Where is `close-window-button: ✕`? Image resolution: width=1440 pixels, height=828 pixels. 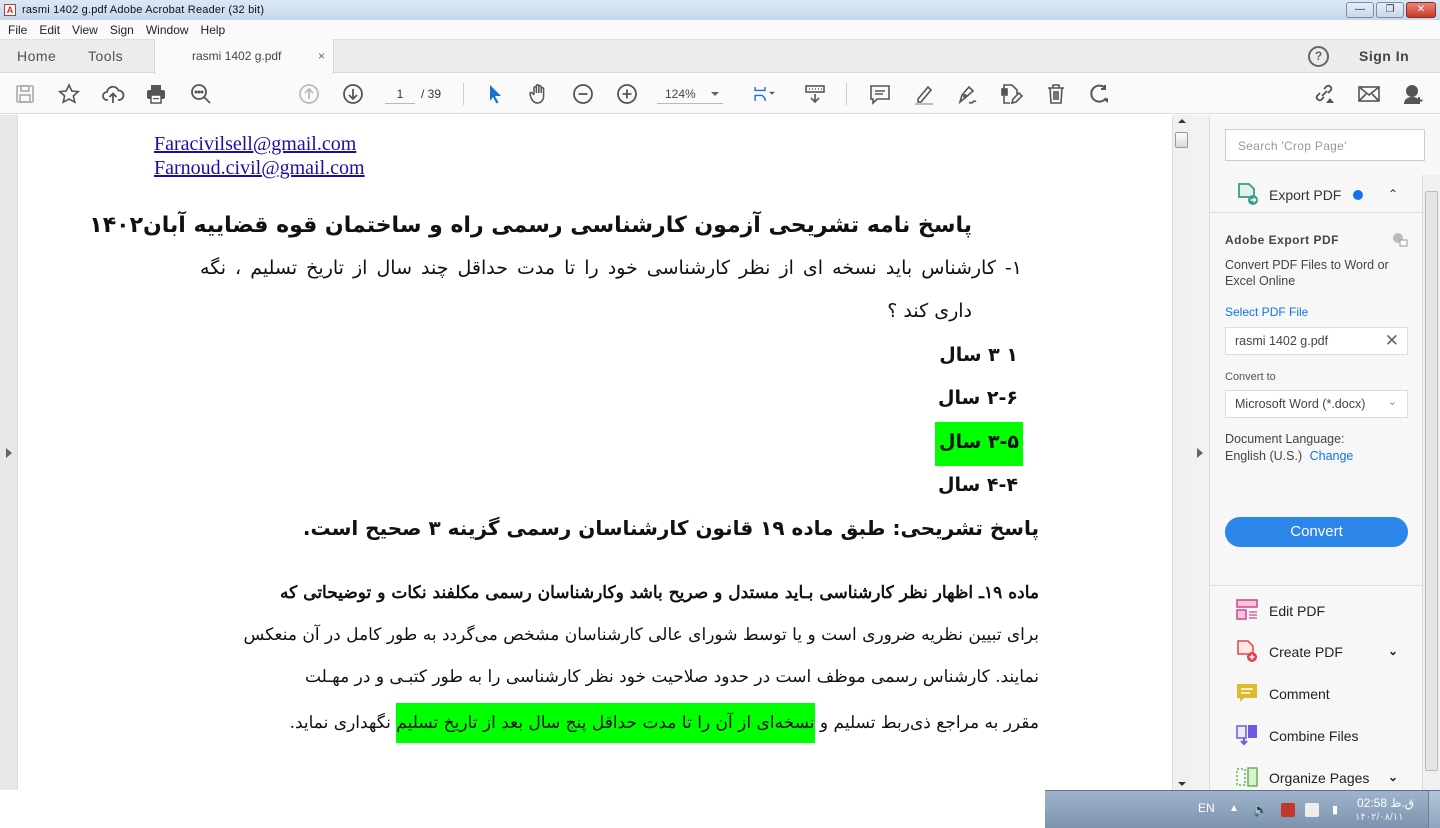
close-window-button: ✕ is located at coordinates (1421, 10).